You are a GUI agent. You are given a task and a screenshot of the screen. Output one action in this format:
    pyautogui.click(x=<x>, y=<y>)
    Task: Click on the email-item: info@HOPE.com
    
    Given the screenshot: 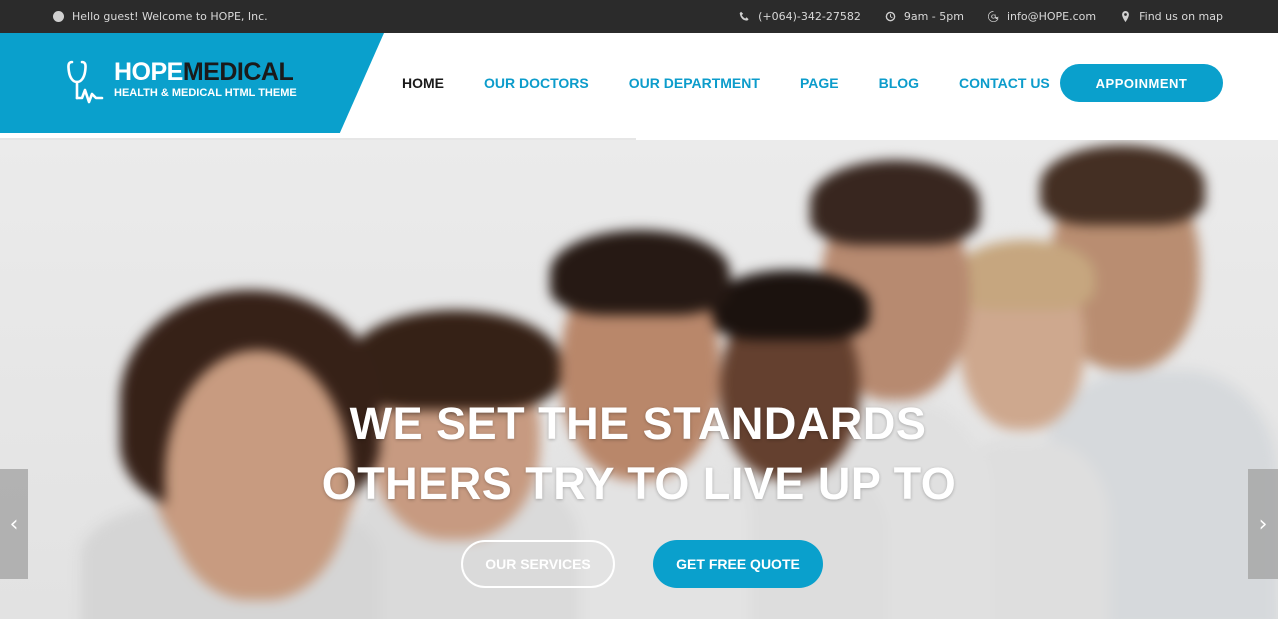 What is the action you would take?
    pyautogui.click(x=1042, y=16)
    